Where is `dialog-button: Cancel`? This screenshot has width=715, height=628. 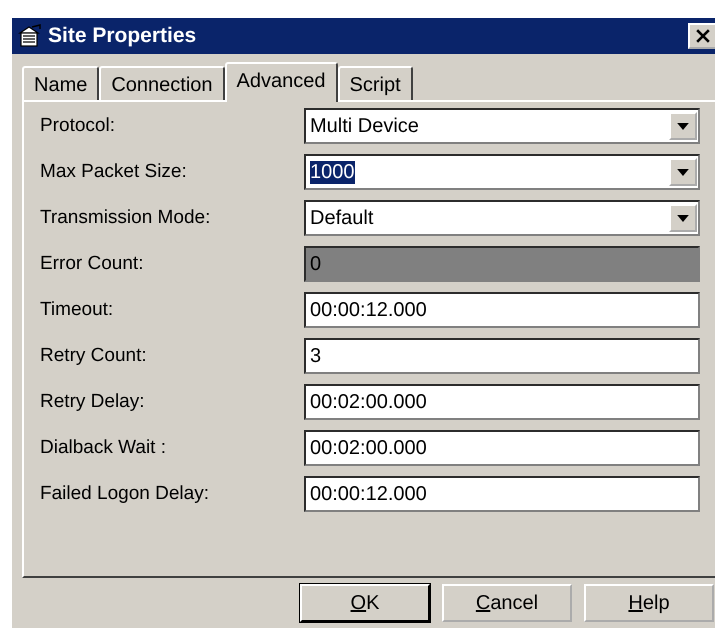
dialog-button: Cancel is located at coordinates (507, 603).